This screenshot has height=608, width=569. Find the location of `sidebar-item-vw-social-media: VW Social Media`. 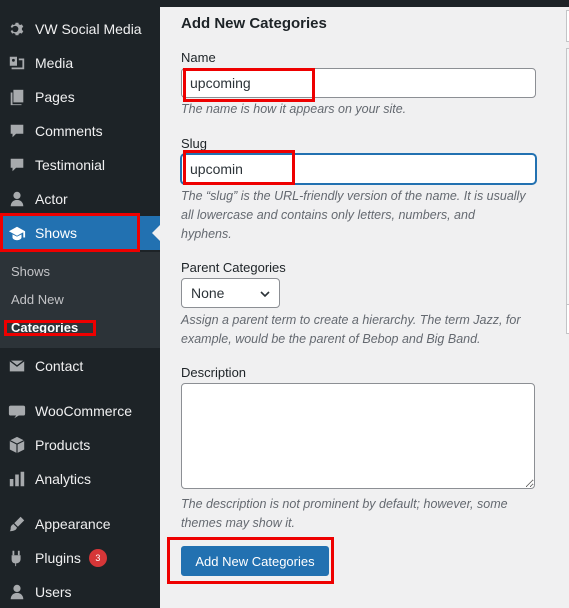

sidebar-item-vw-social-media: VW Social Media is located at coordinates (80, 29).